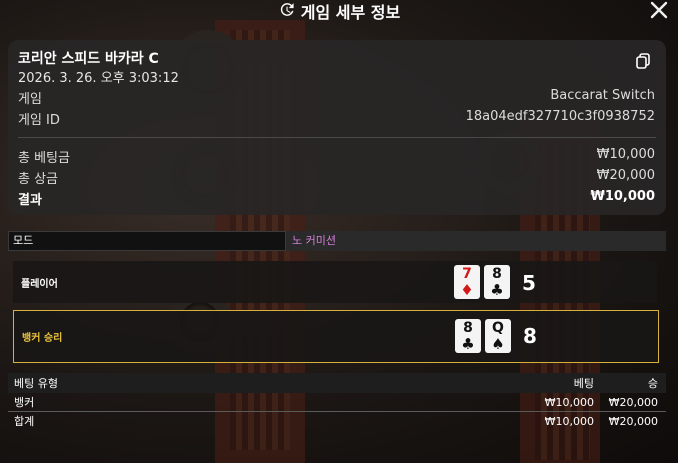 This screenshot has width=678, height=463. Describe the element at coordinates (39, 284) in the screenshot. I see `player-hand-label: 플레이어` at that location.